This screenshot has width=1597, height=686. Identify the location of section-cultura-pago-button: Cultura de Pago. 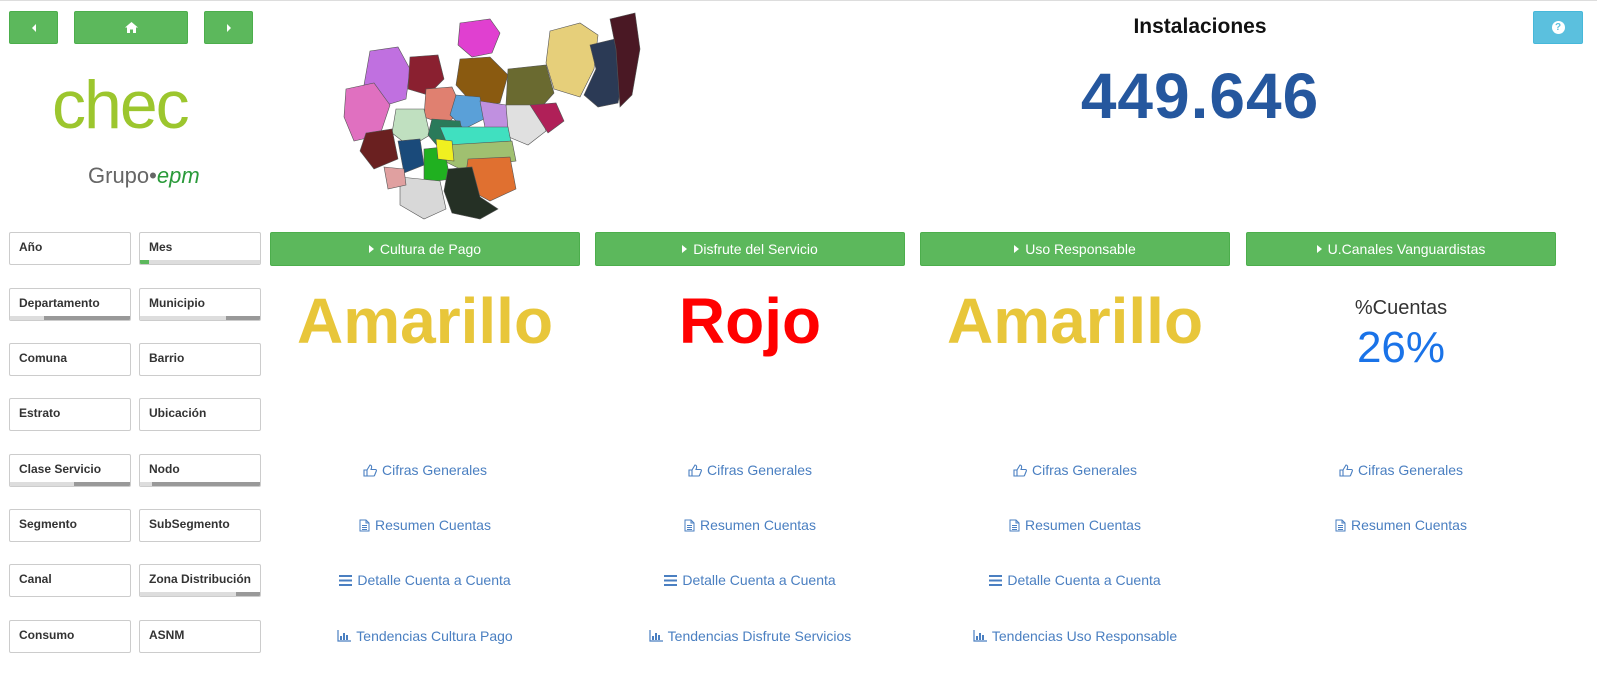
(425, 249).